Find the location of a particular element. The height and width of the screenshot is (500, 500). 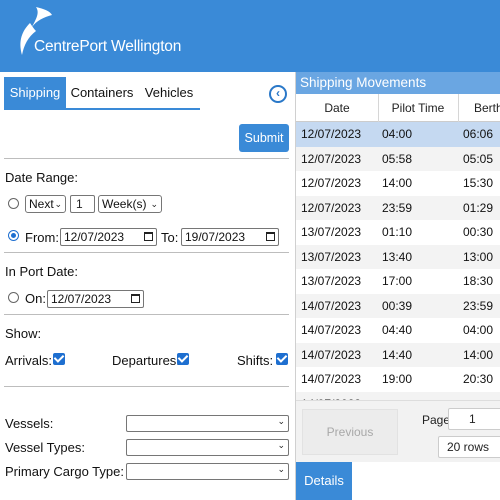

column-header-berth: Berth is located at coordinates (487, 108).